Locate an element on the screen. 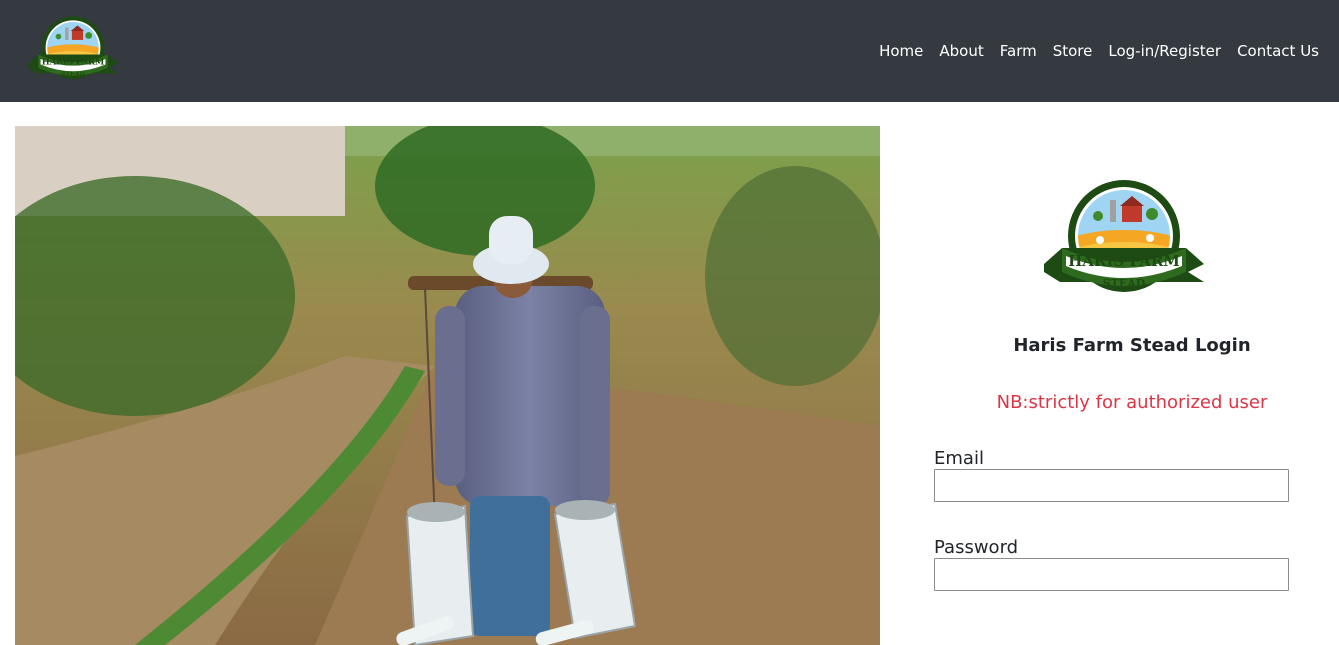  login-logo: HARIS FARM STEAD is located at coordinates (1124, 236).